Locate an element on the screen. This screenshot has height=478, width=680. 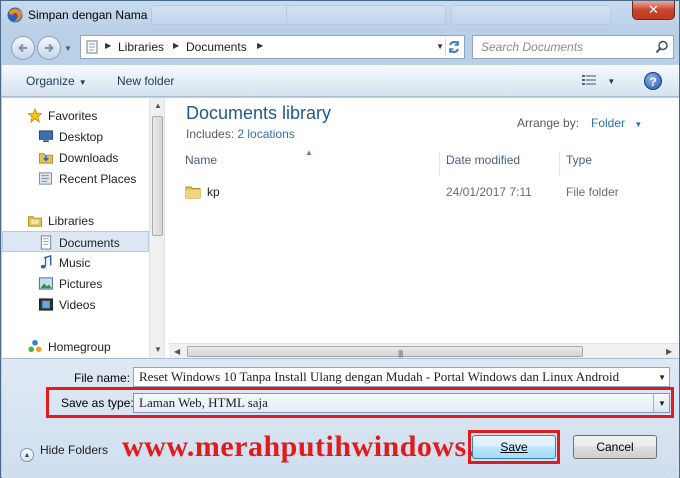
scroll-right-icon: ▶ is located at coordinates (669, 351).